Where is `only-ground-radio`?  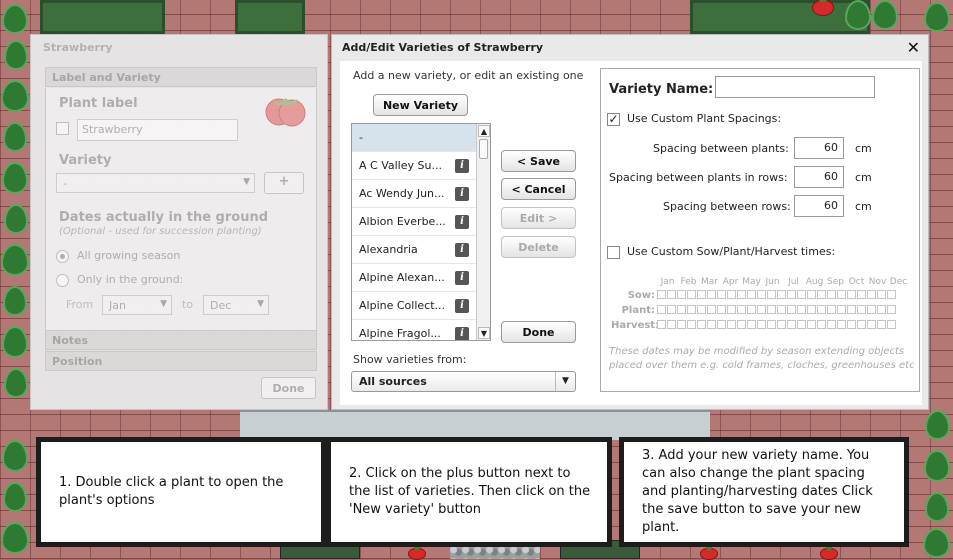
only-ground-radio is located at coordinates (62, 280).